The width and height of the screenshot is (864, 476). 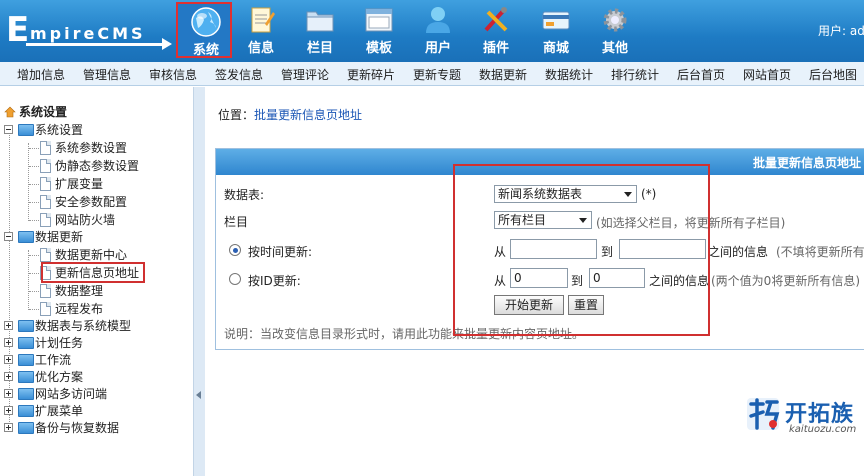 I want to click on tree-root-title: 系统设置, so click(x=43, y=112).